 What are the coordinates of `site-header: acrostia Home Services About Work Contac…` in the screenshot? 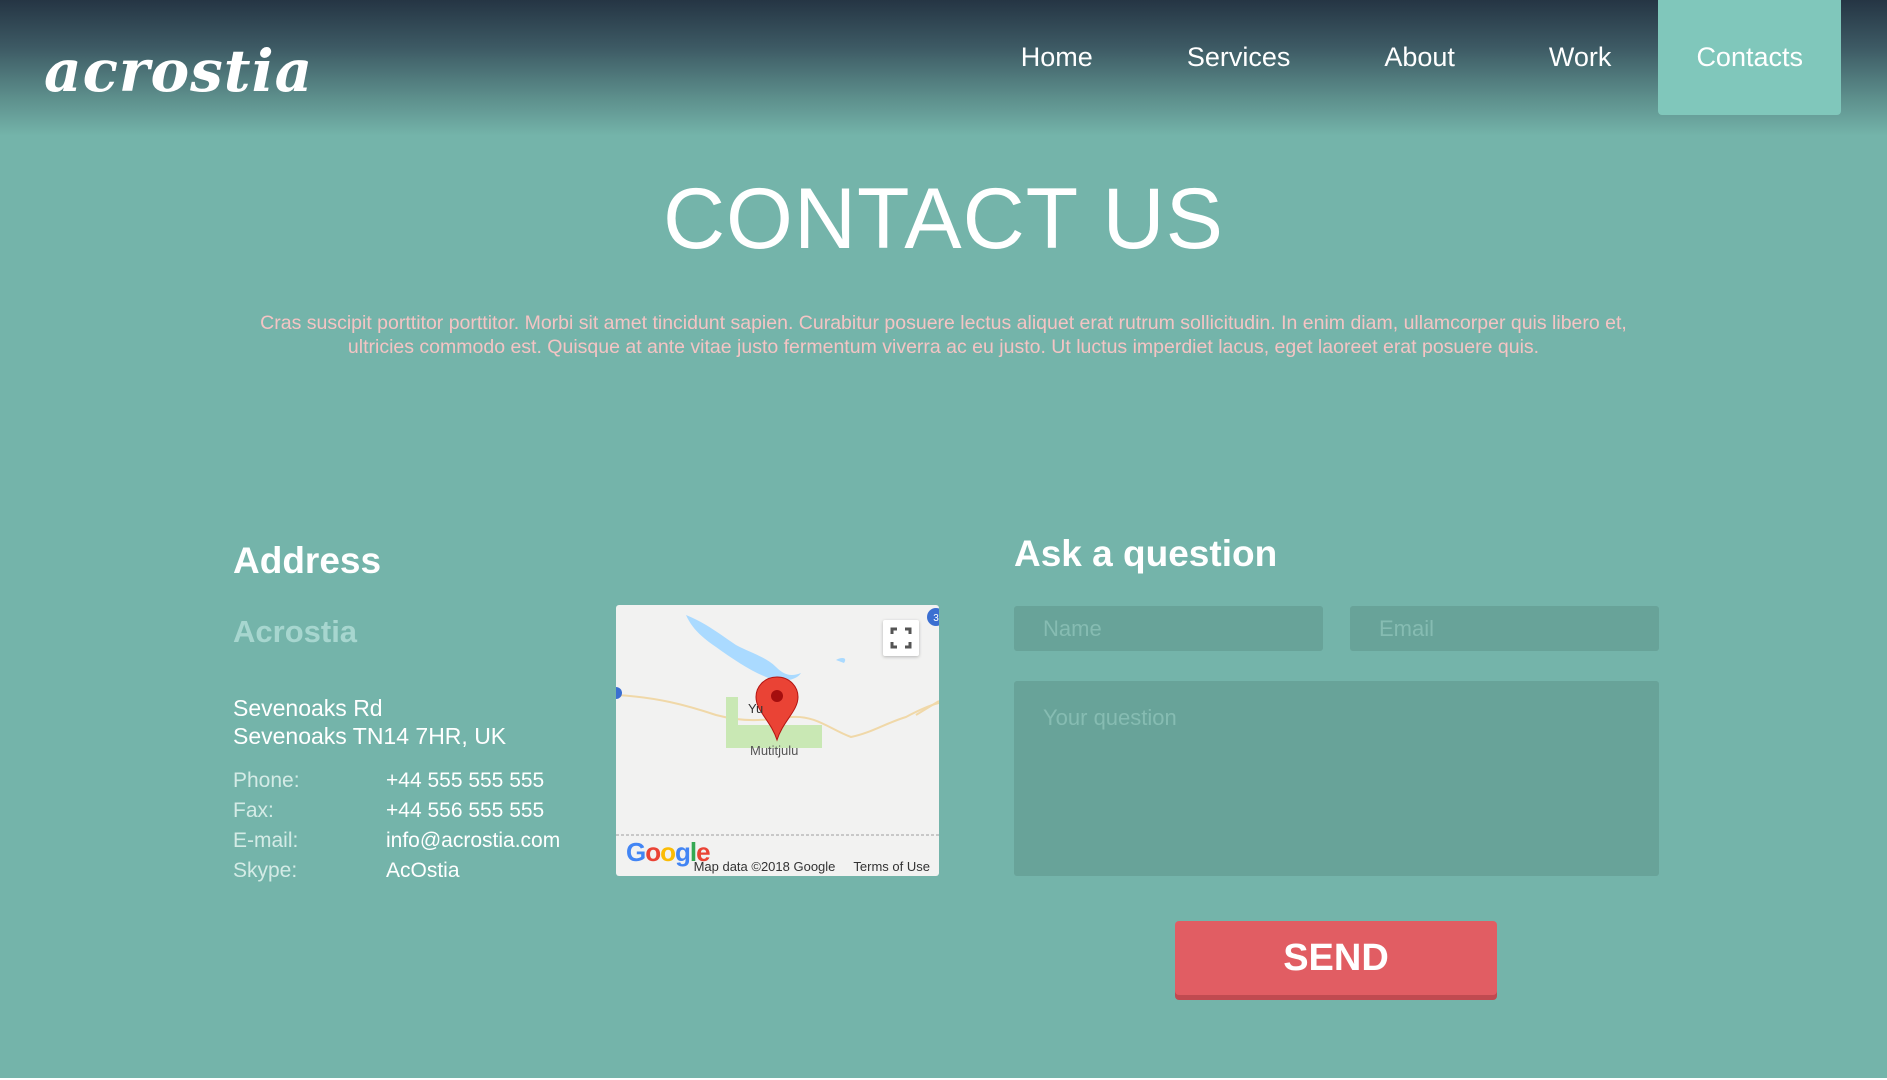 It's located at (943, 68).